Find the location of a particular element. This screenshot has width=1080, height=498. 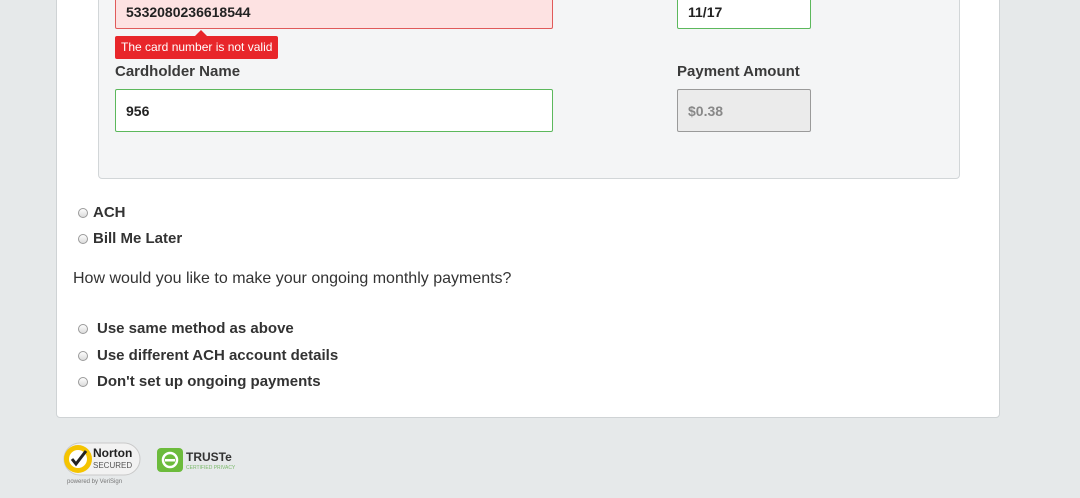

radio-same-method: Use same method as above is located at coordinates (186, 328).